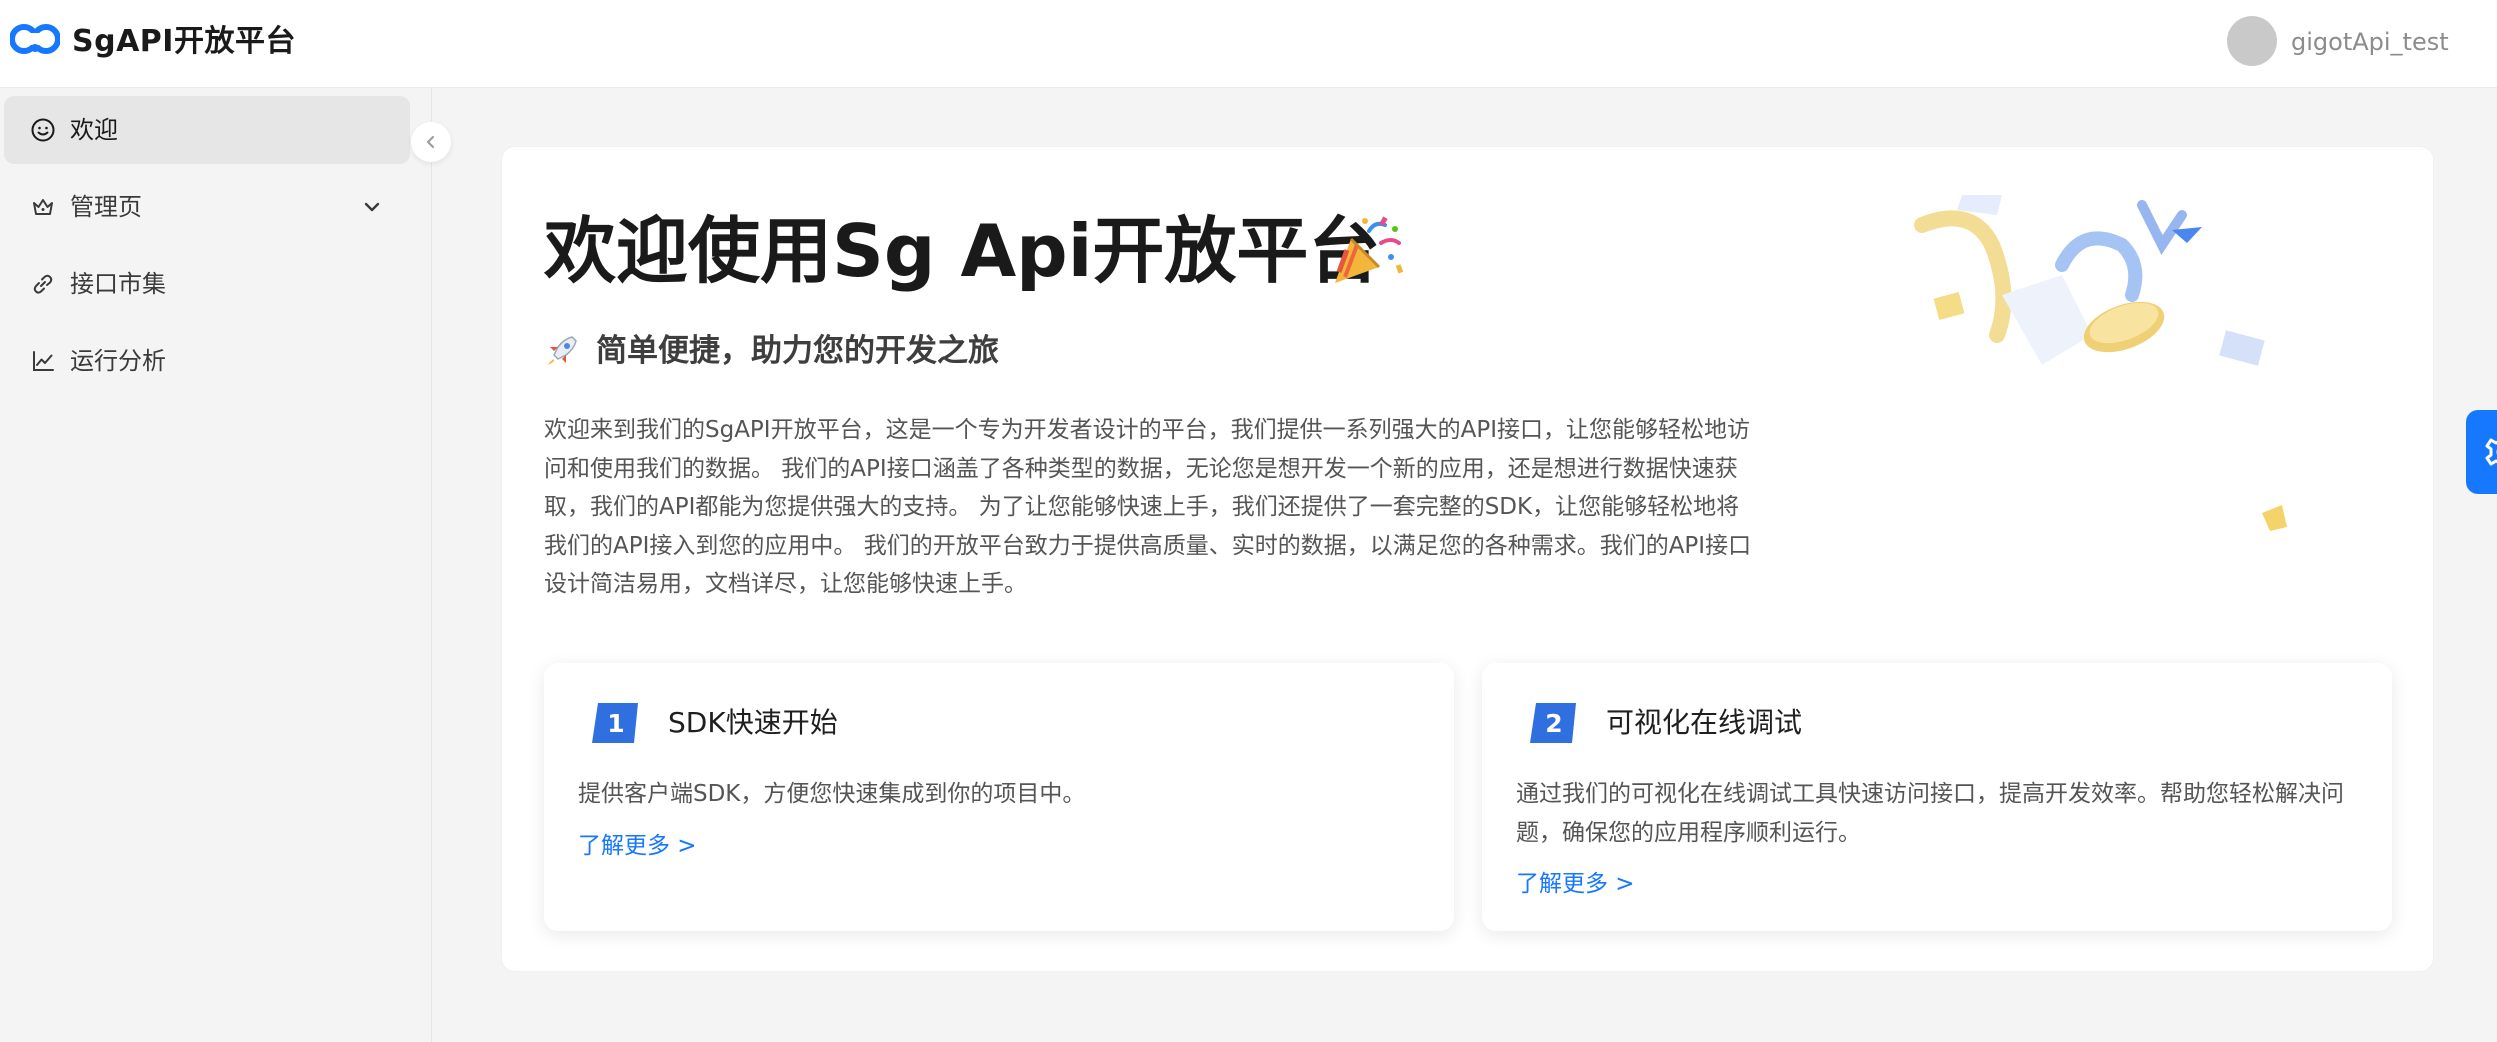 The height and width of the screenshot is (1042, 2497). Describe the element at coordinates (1554, 723) in the screenshot. I see `number-badge: 2` at that location.